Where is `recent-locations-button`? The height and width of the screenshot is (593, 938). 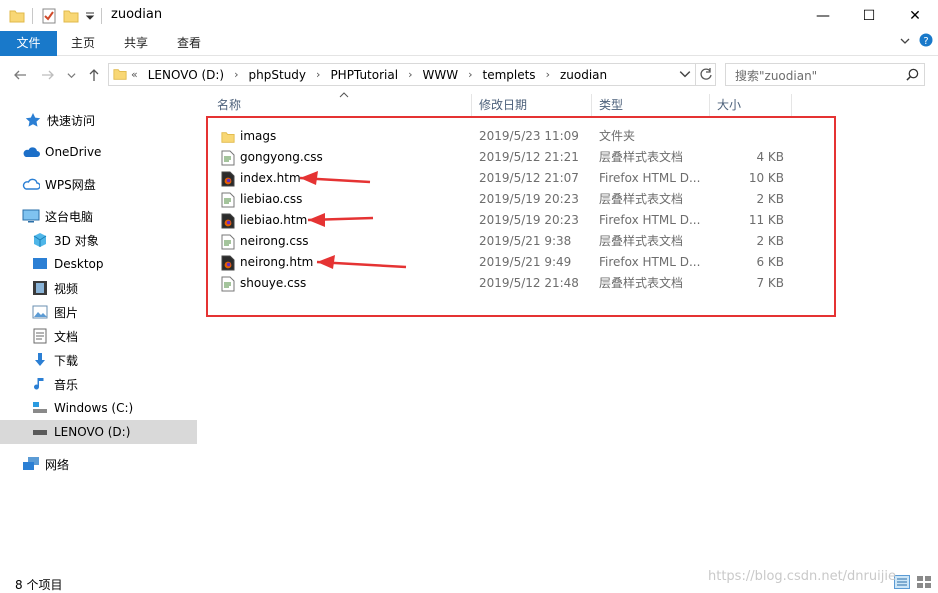 recent-locations-button is located at coordinates (71, 75).